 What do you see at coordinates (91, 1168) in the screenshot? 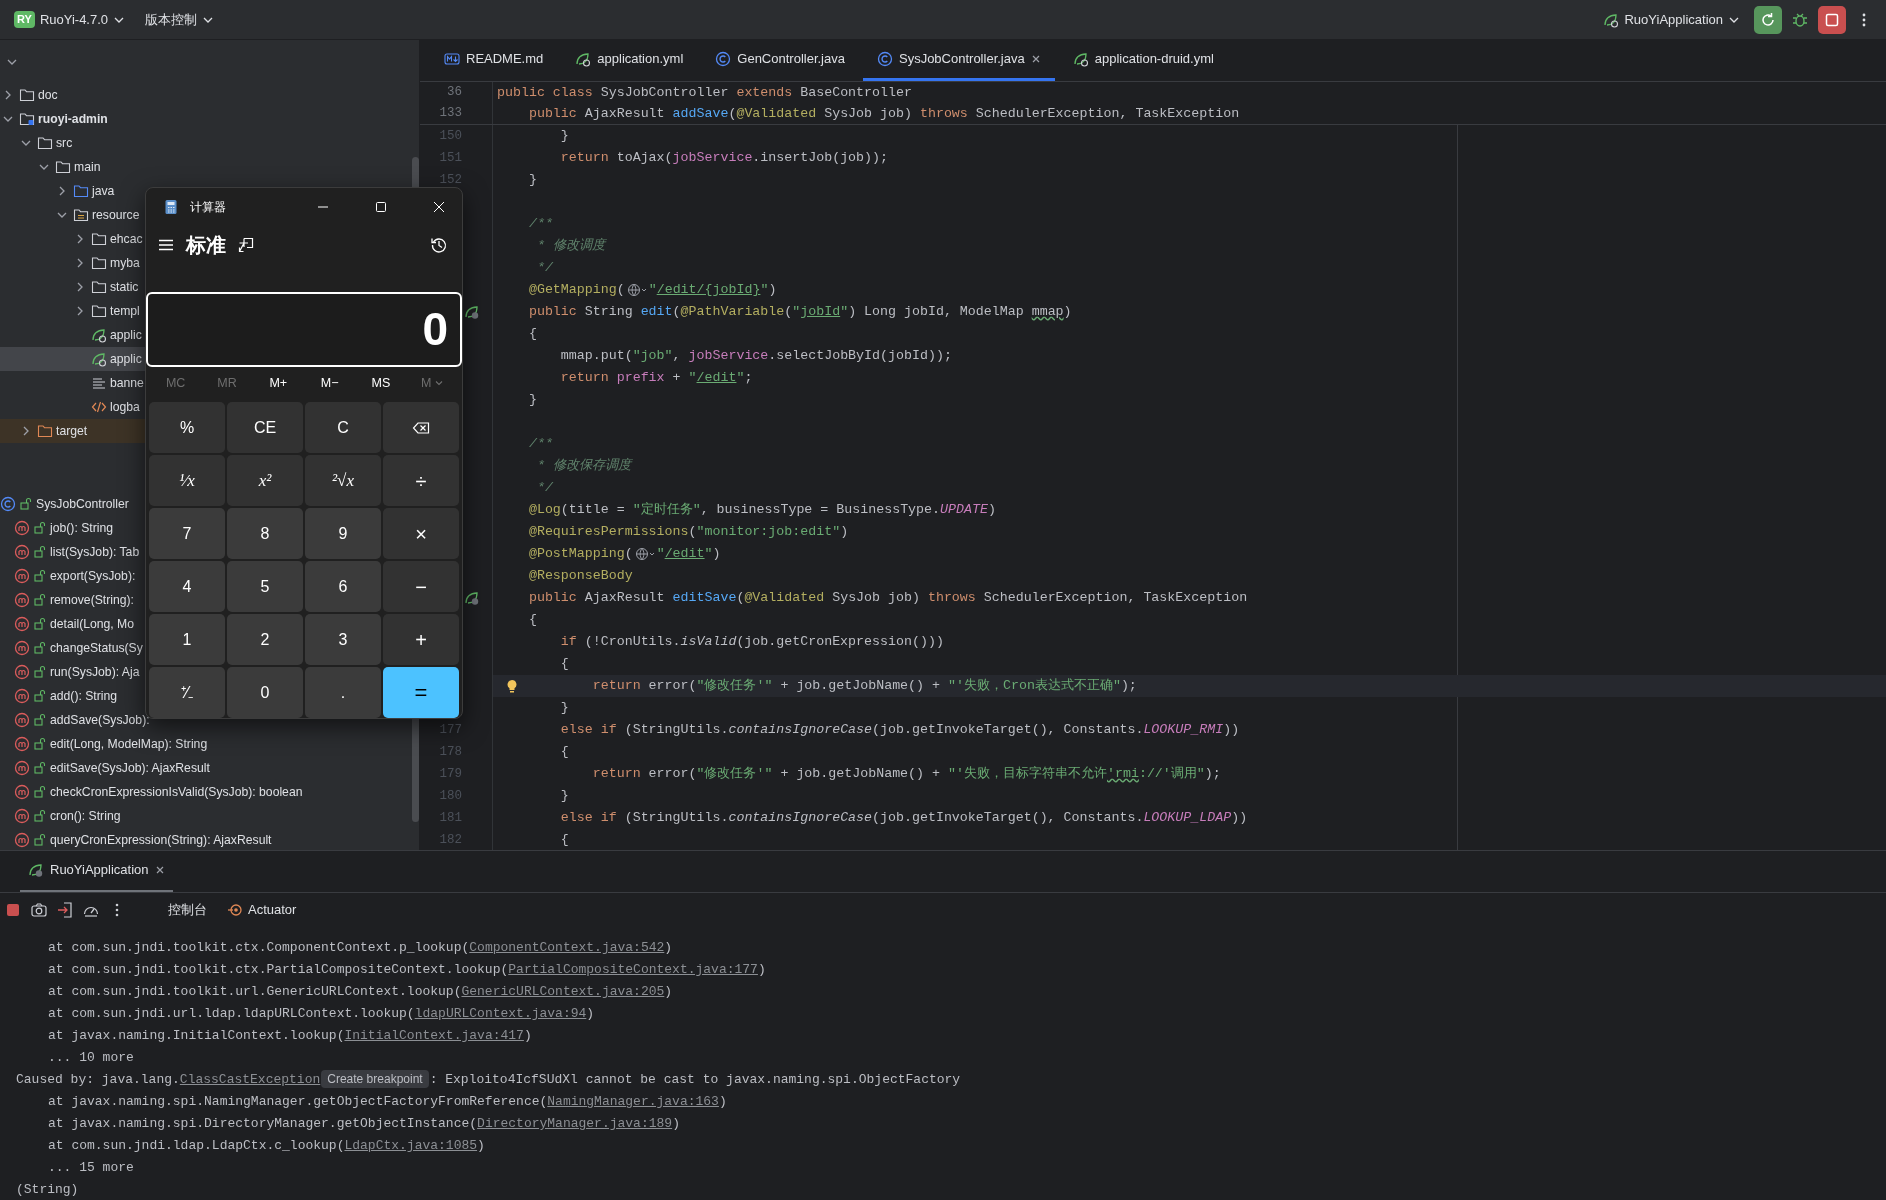
I see `console-line: ... 15 more` at bounding box center [91, 1168].